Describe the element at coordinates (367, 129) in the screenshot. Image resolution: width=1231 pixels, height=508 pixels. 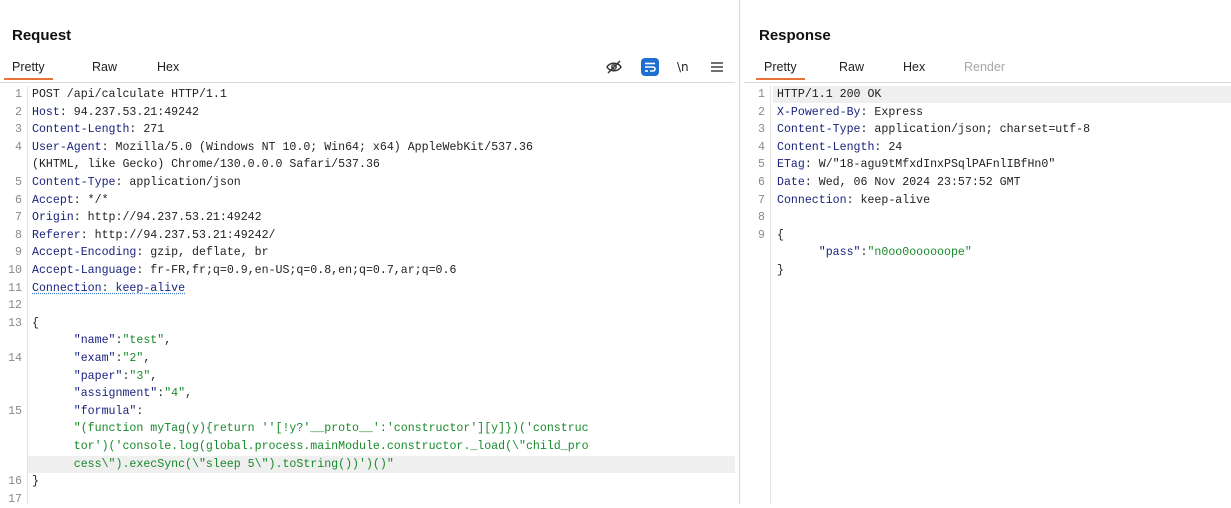
I see `request-line: 3 Content-Length: 271` at that location.